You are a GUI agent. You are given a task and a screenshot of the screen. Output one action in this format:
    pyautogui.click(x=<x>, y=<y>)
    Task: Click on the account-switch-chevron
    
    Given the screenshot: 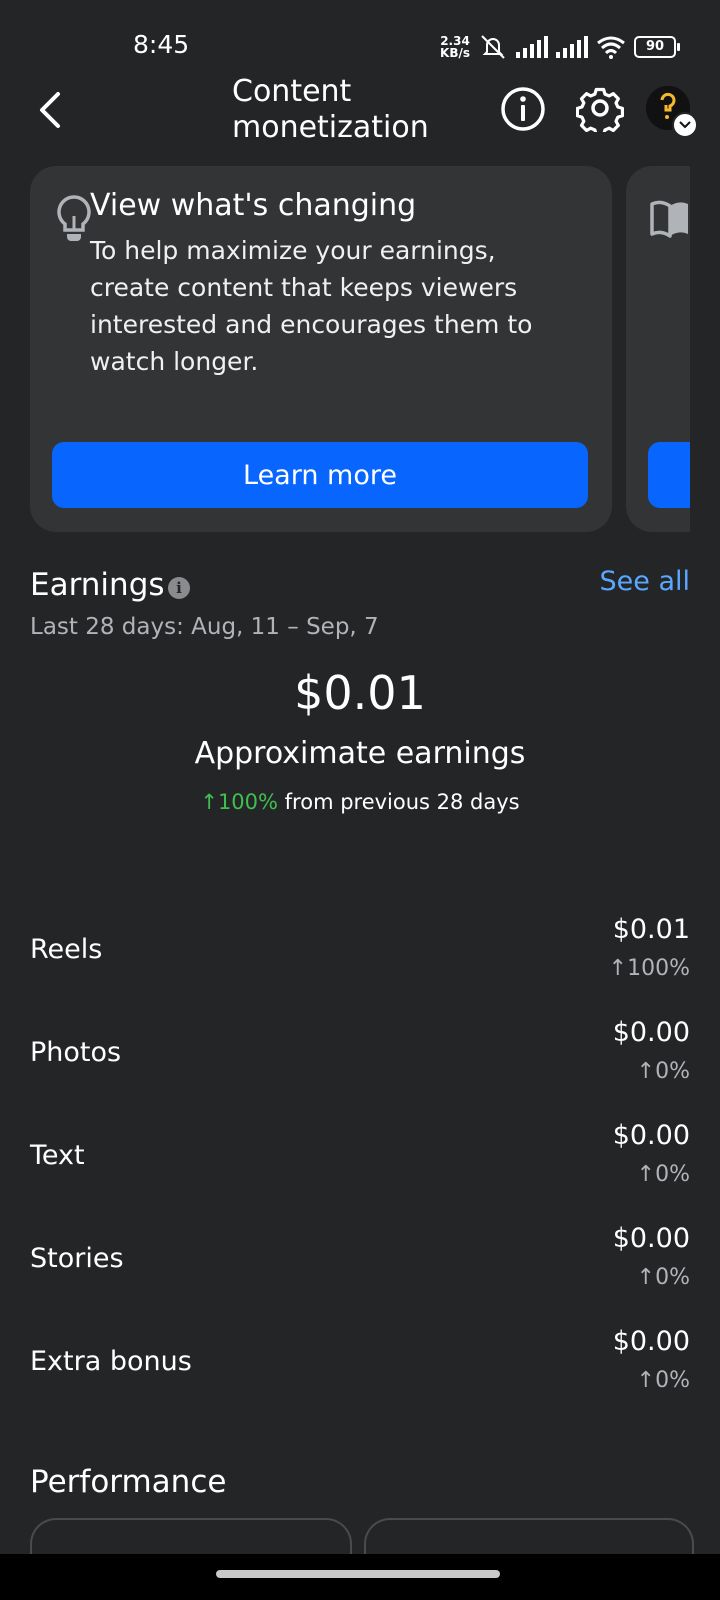 What is the action you would take?
    pyautogui.click(x=685, y=125)
    